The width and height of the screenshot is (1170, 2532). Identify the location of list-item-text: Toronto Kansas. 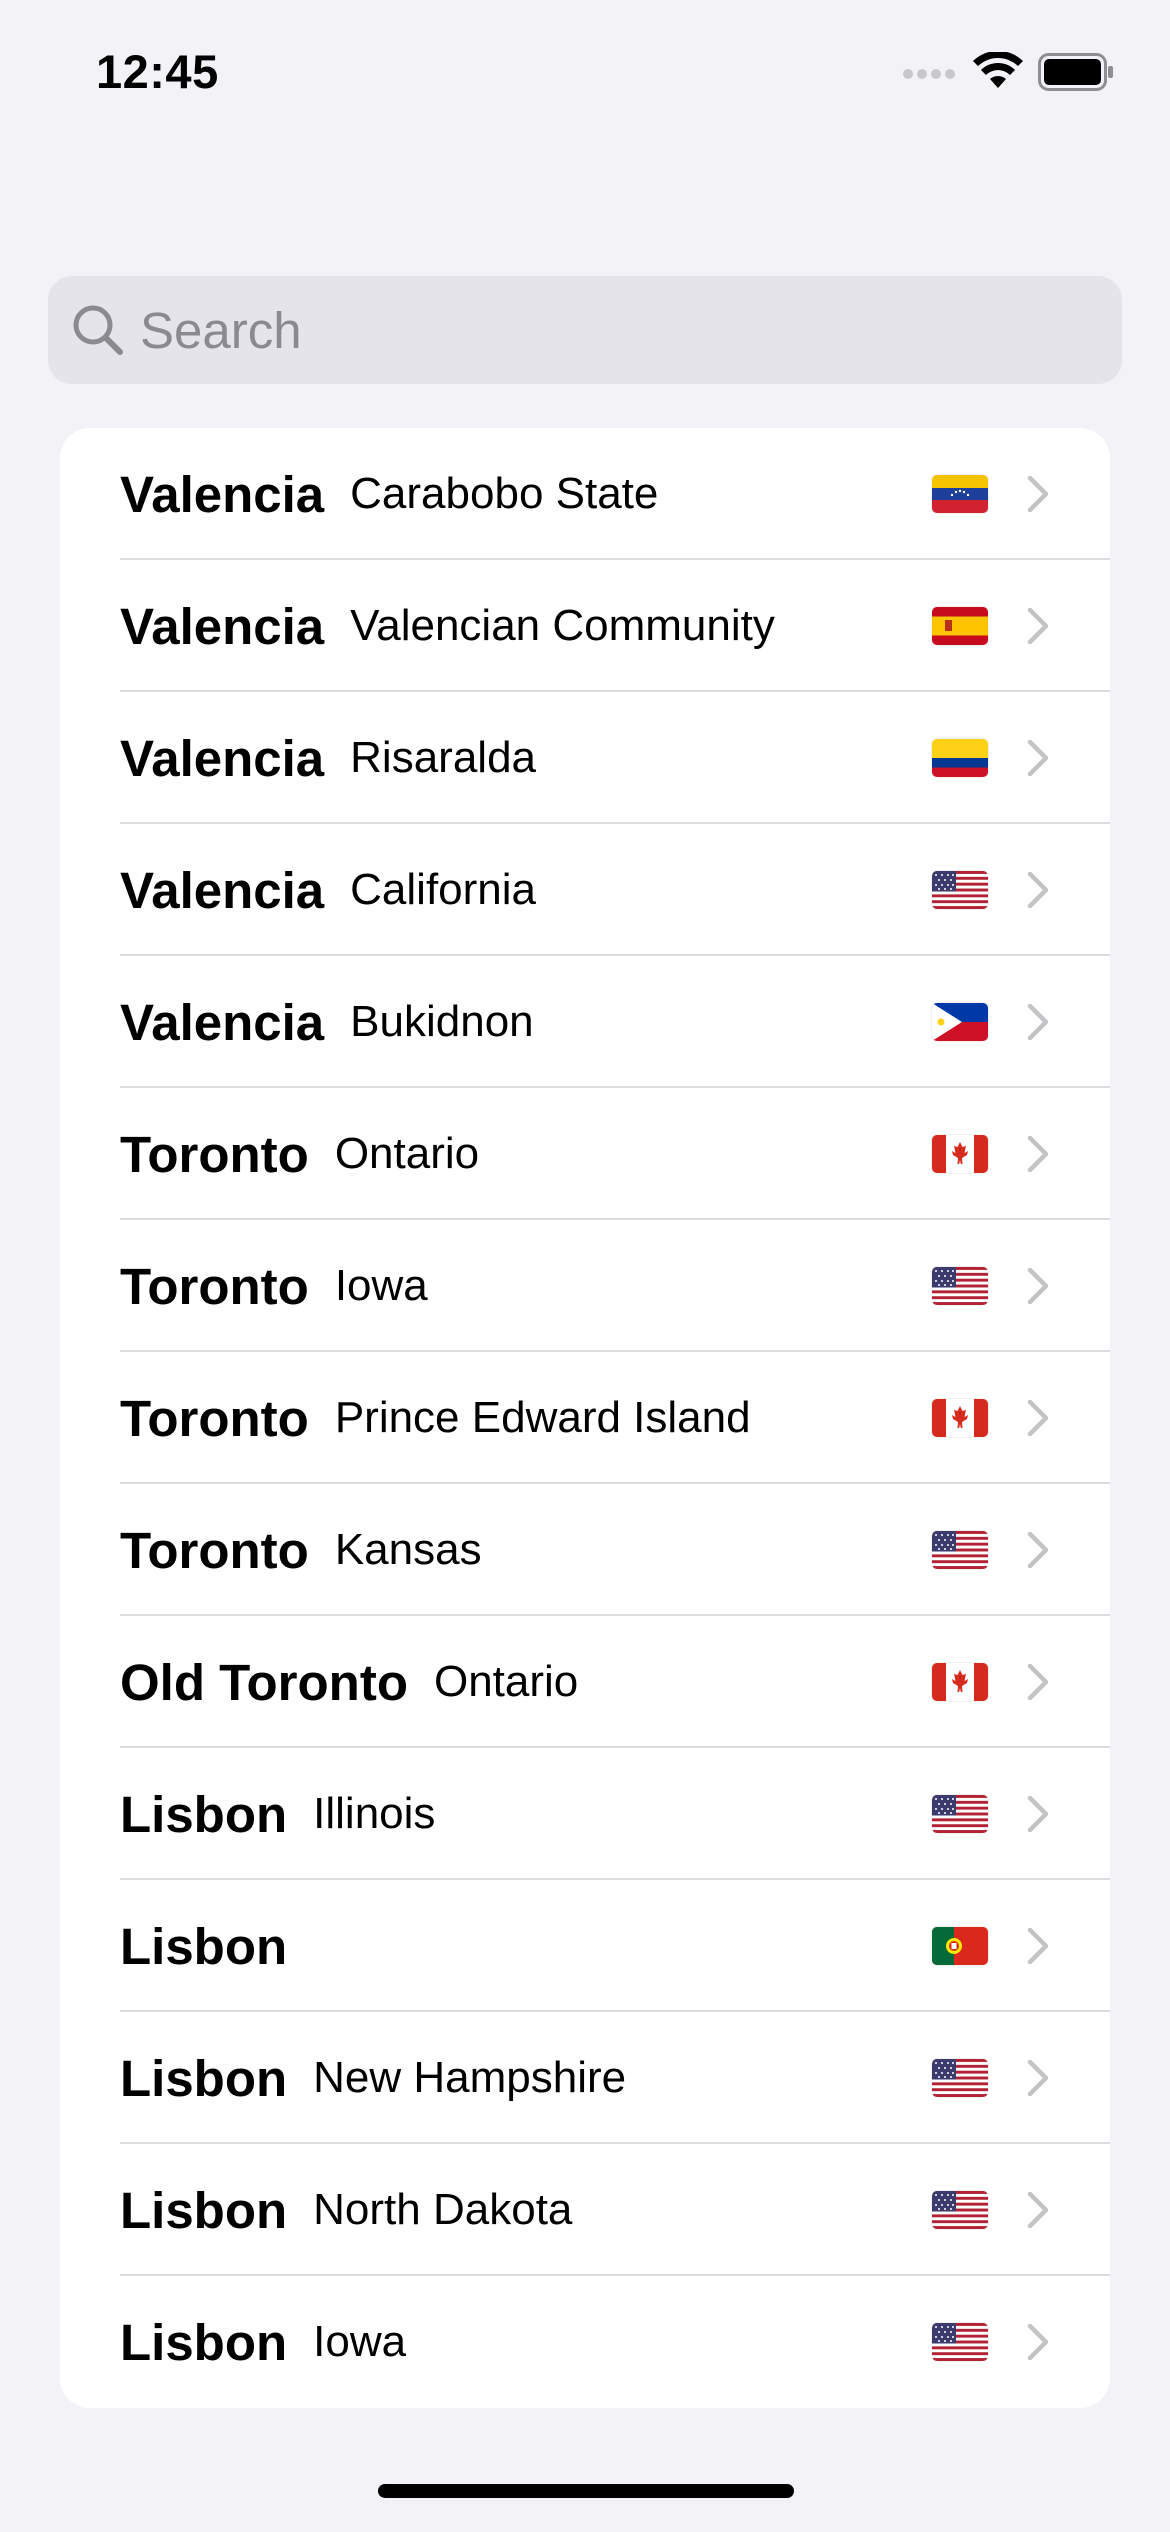
(301, 1550).